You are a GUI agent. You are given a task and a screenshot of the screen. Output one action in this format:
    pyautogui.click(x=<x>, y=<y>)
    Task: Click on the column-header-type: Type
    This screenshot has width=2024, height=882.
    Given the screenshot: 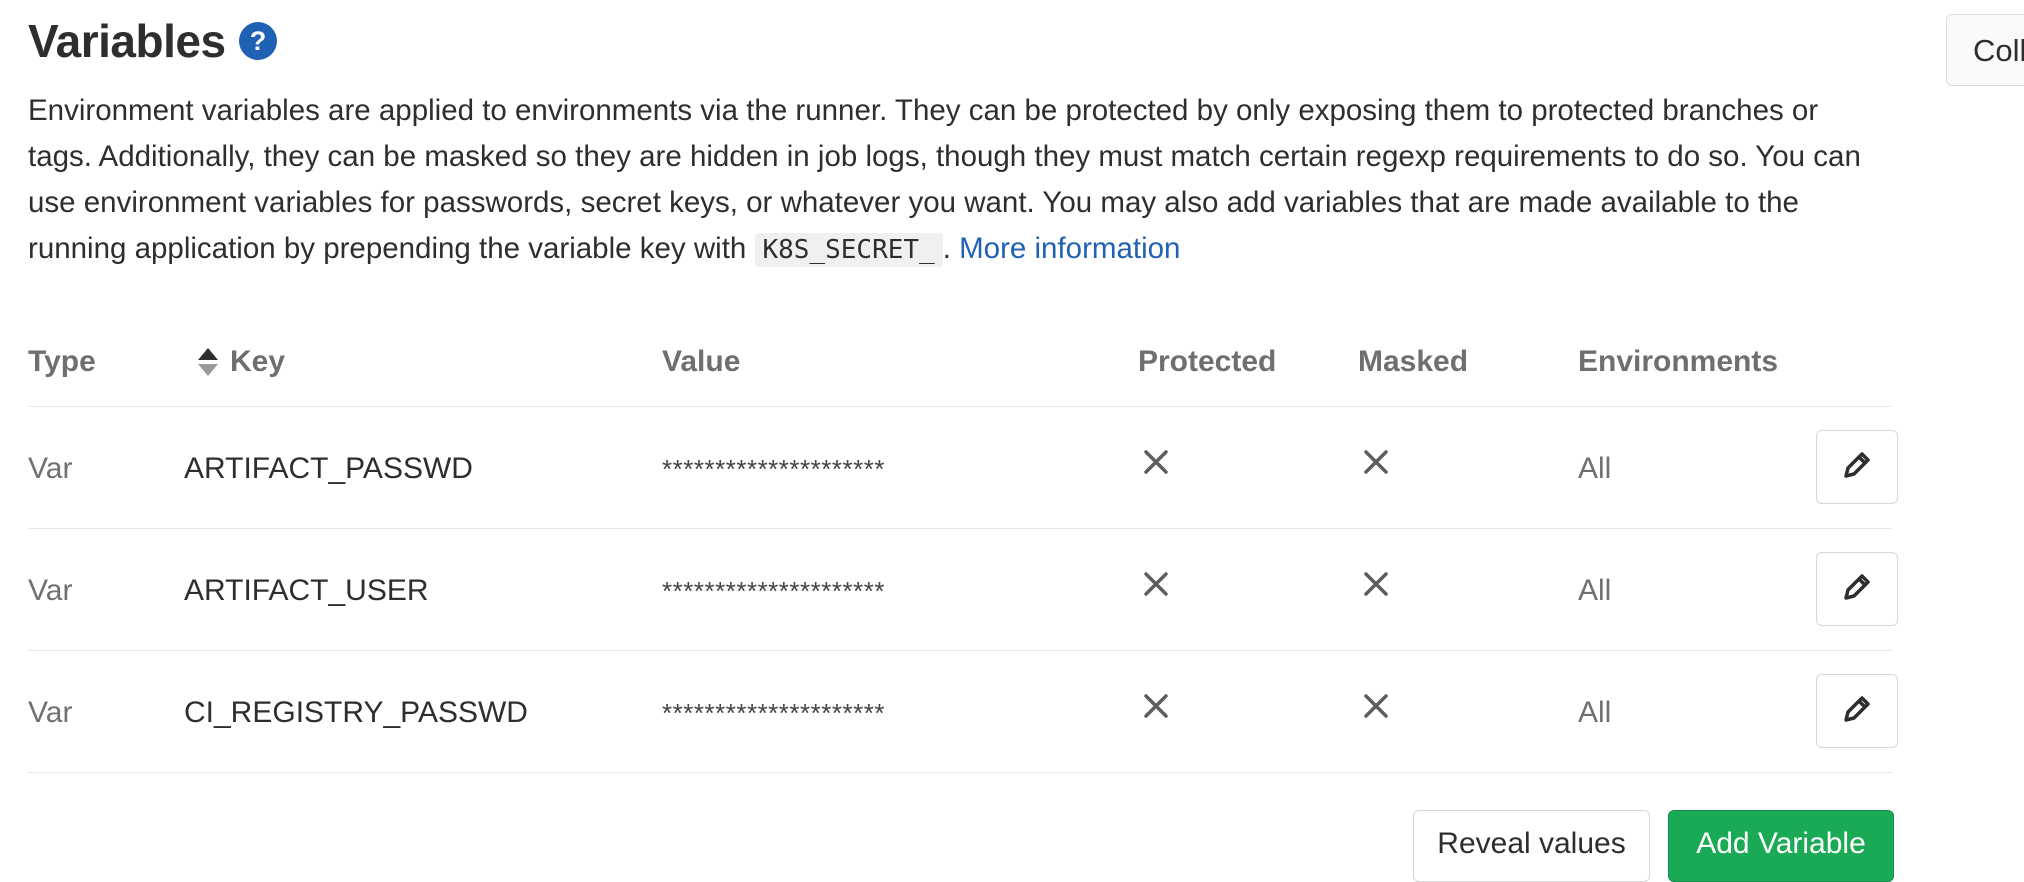 What is the action you would take?
    pyautogui.click(x=62, y=361)
    